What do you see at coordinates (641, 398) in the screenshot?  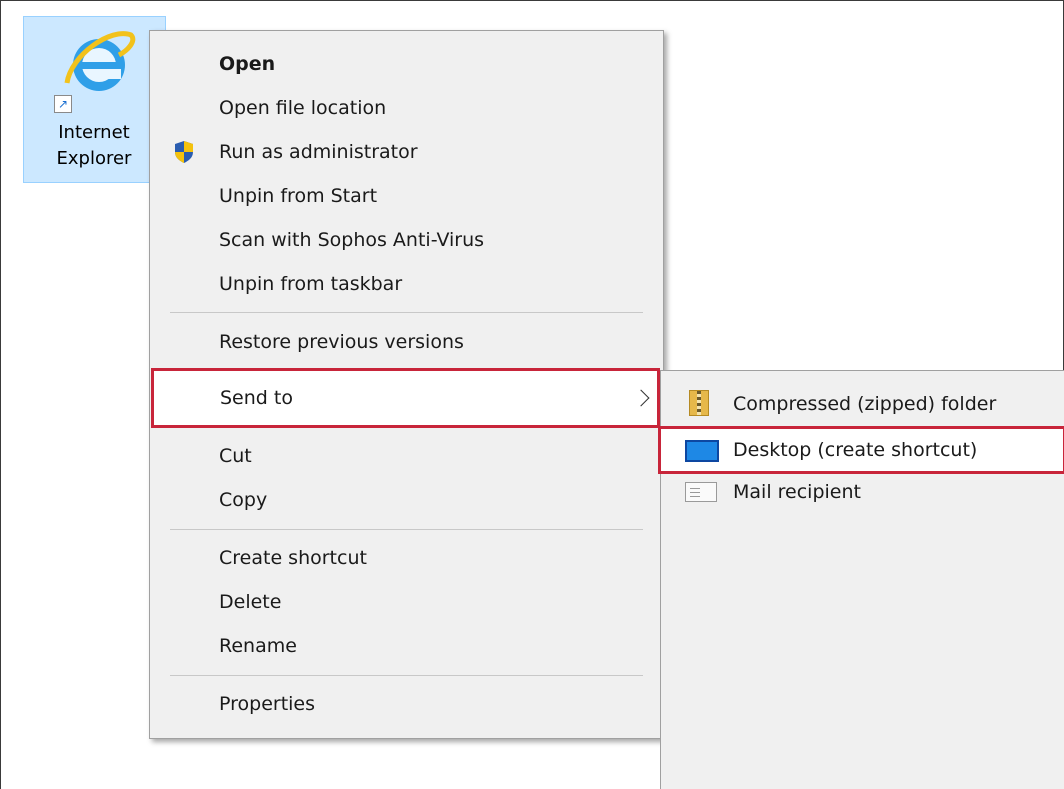 I see `chevron-right-icon` at bounding box center [641, 398].